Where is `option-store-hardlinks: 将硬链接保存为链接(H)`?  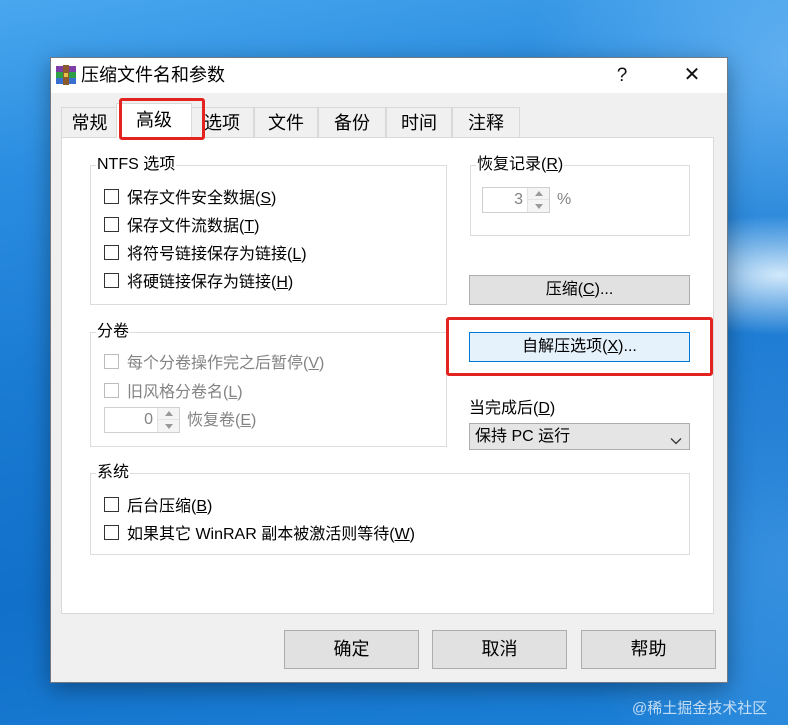
option-store-hardlinks: 将硬链接保存为链接(H) is located at coordinates (199, 280).